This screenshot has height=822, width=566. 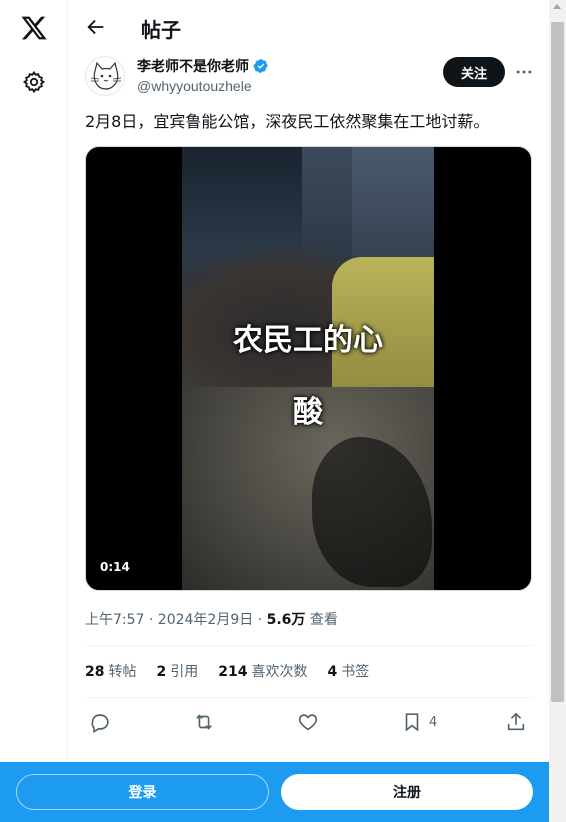 What do you see at coordinates (34, 28) in the screenshot?
I see `x-logo-icon` at bounding box center [34, 28].